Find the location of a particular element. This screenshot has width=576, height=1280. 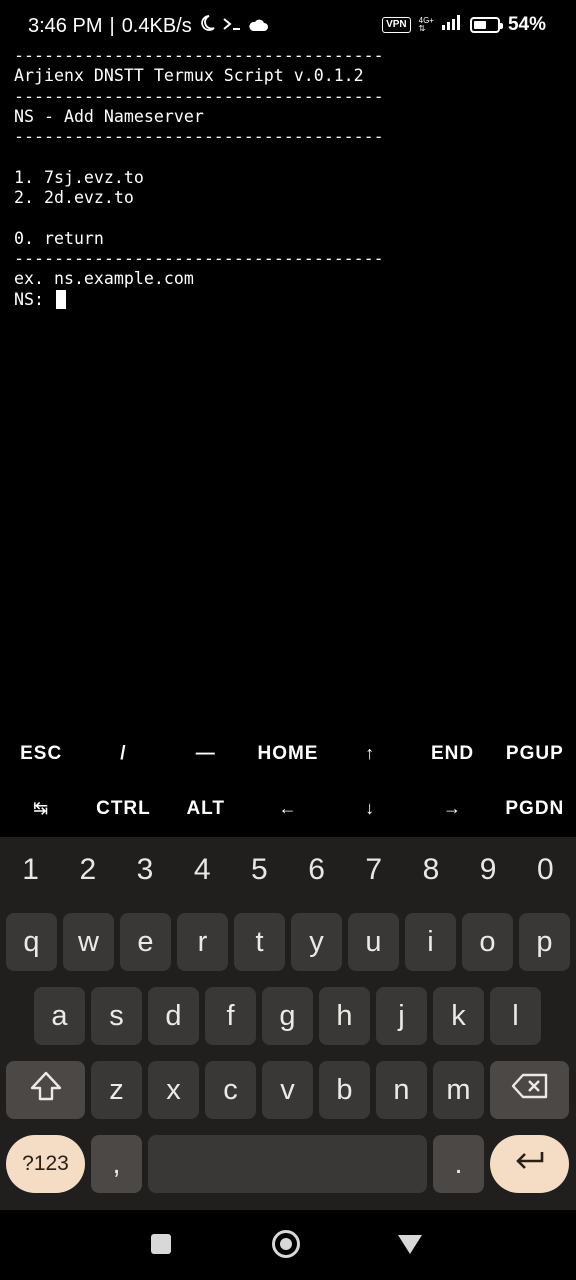

home-icon is located at coordinates (286, 1244).